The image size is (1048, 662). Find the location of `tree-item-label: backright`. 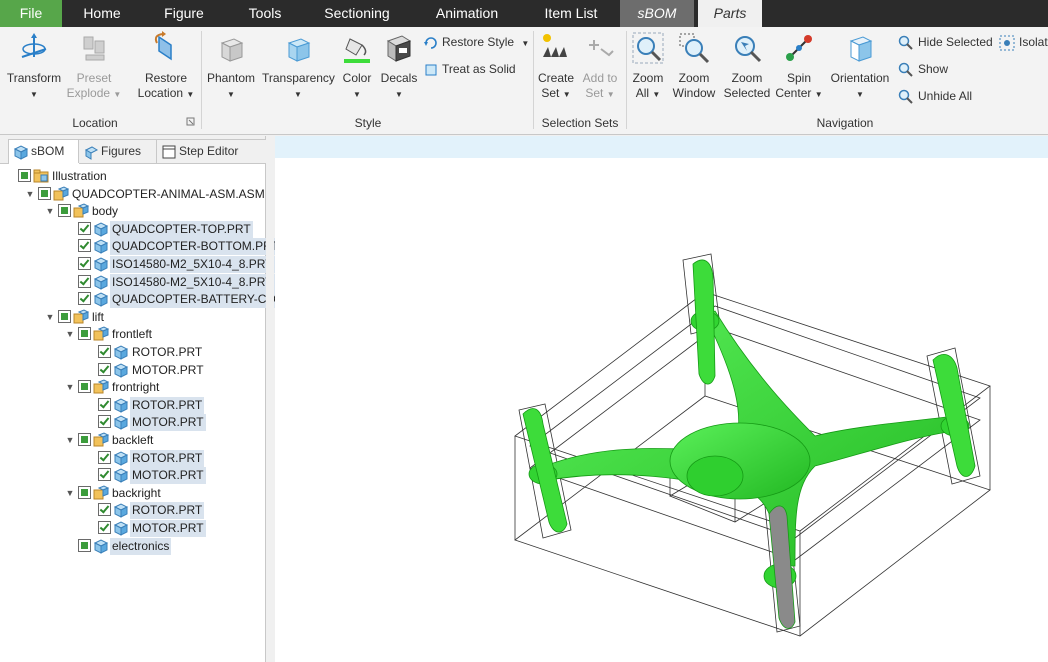

tree-item-label: backright is located at coordinates (136, 492).